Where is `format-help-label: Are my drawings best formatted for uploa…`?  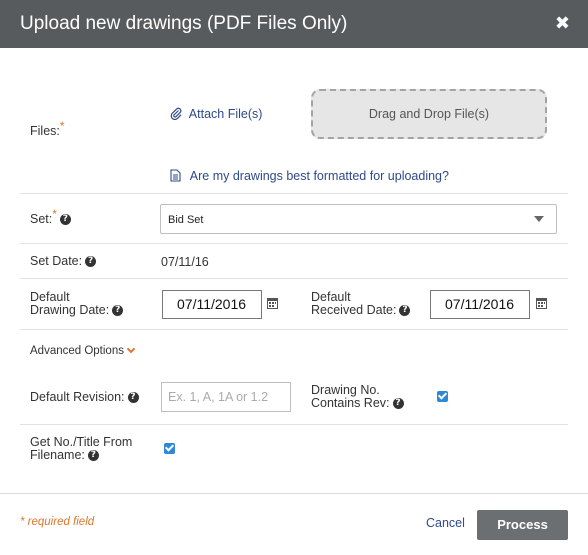 format-help-label: Are my drawings best formatted for uploa… is located at coordinates (319, 176).